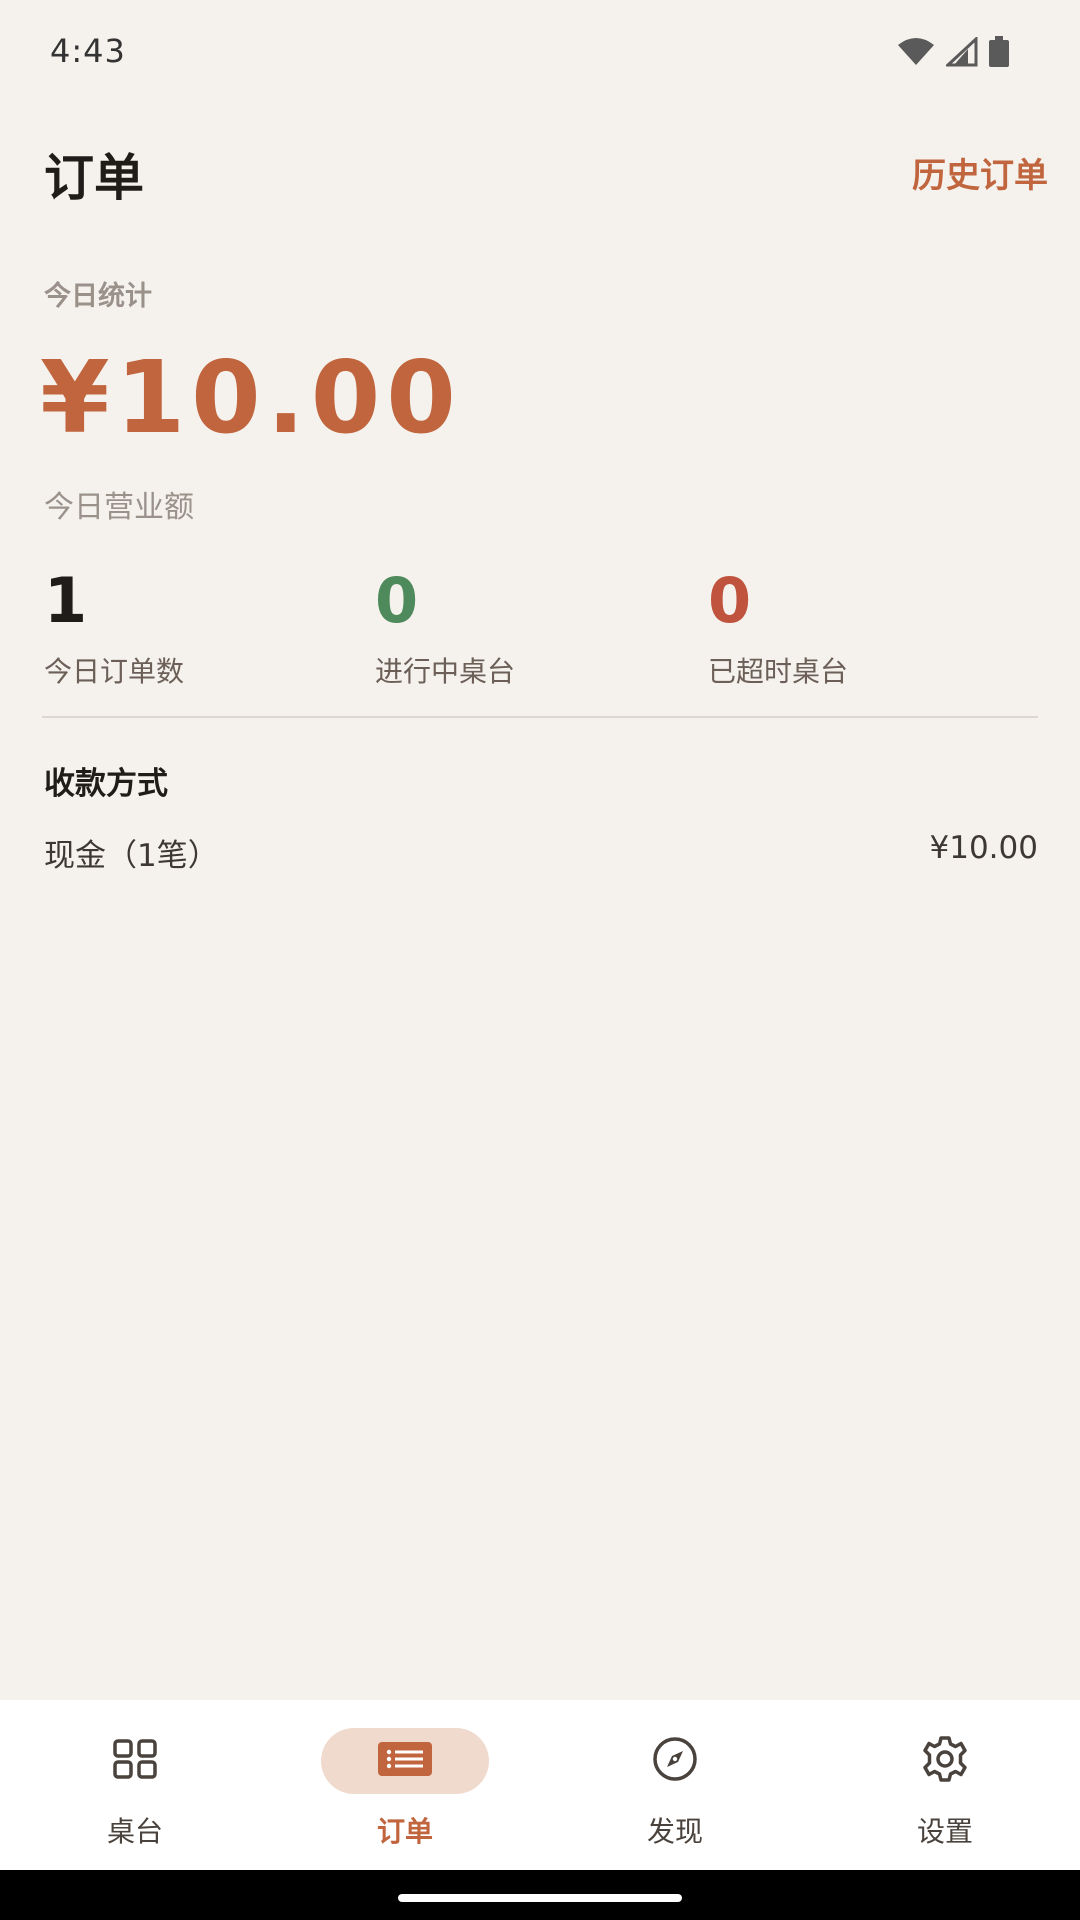 Image resolution: width=1080 pixels, height=1920 pixels. I want to click on today-revenue-label: 今日营业额, so click(119, 507).